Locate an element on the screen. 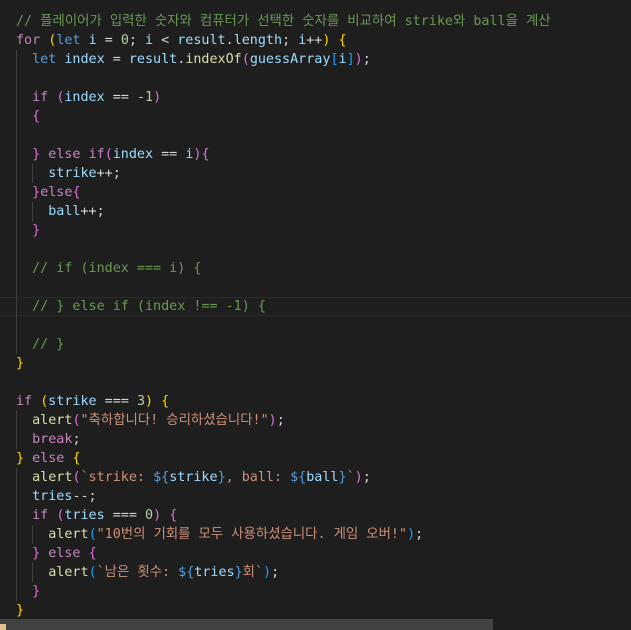  code-token: ; is located at coordinates (366, 59).